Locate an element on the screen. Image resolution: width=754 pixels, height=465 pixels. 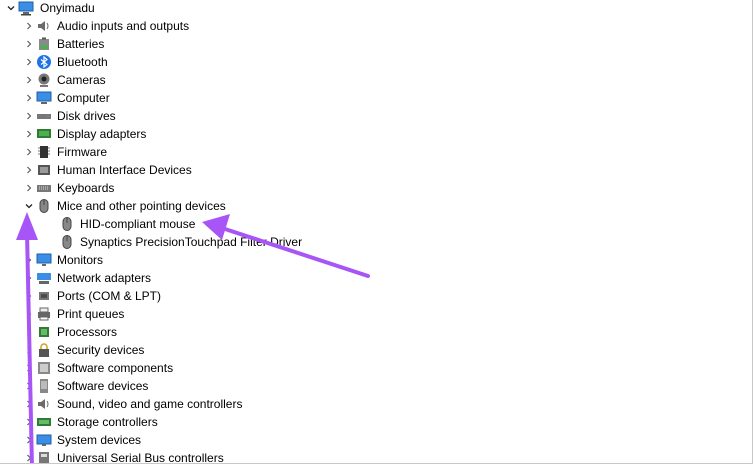
computer-icon is located at coordinates (44, 97).